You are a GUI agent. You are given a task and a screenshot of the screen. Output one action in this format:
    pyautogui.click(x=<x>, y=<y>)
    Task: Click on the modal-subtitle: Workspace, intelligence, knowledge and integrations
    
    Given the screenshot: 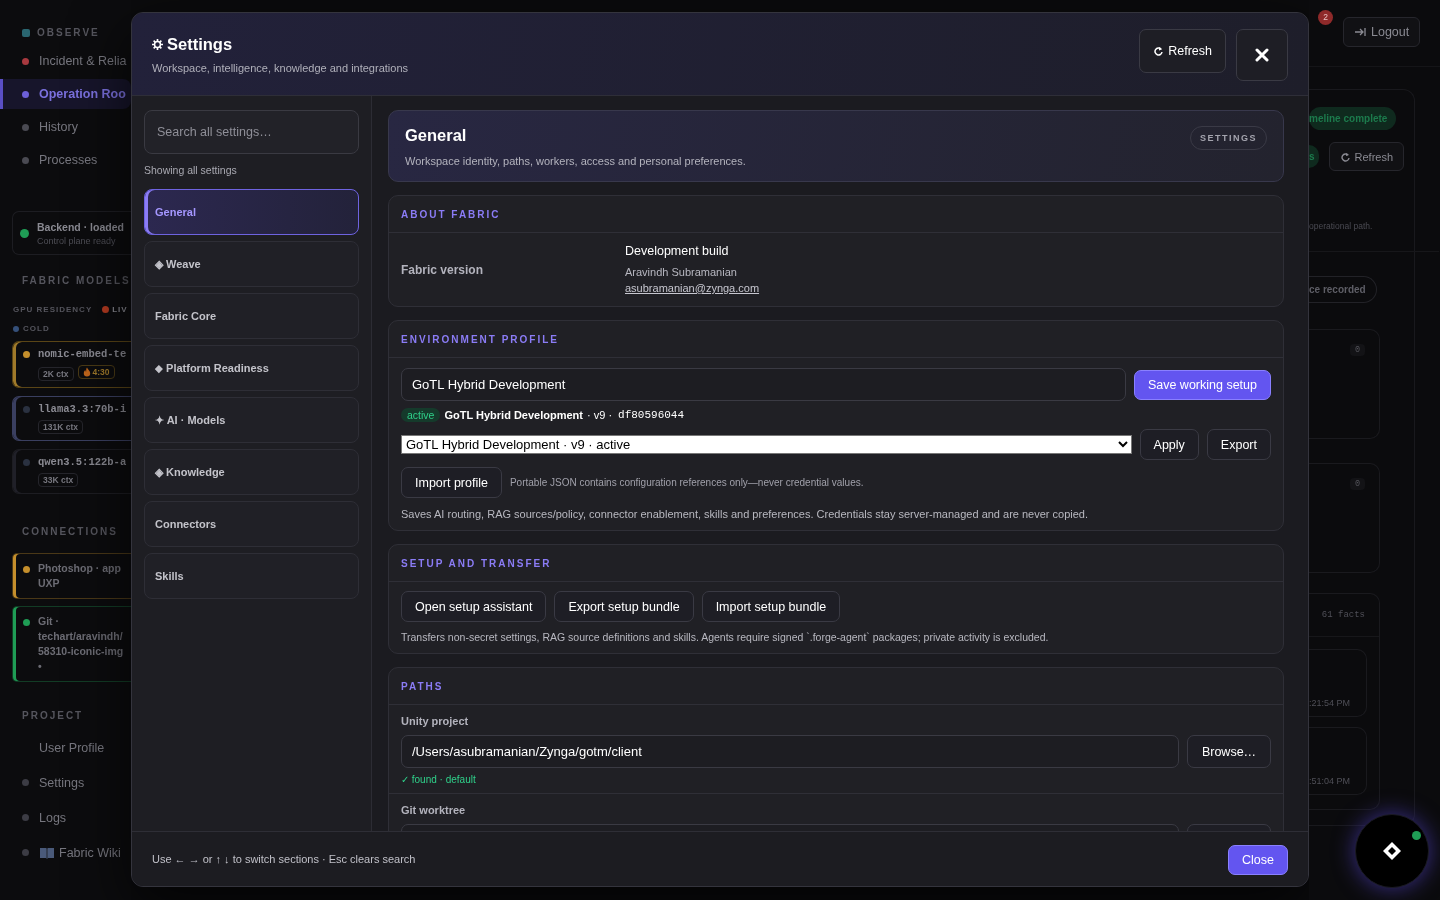 What is the action you would take?
    pyautogui.click(x=280, y=67)
    